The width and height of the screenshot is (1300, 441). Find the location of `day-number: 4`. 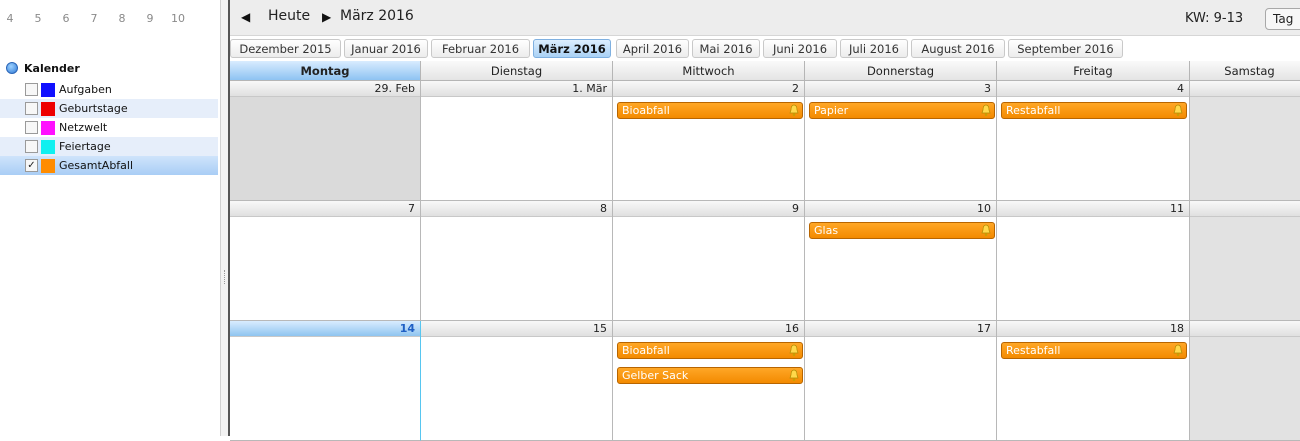

day-number: 4 is located at coordinates (1093, 89).